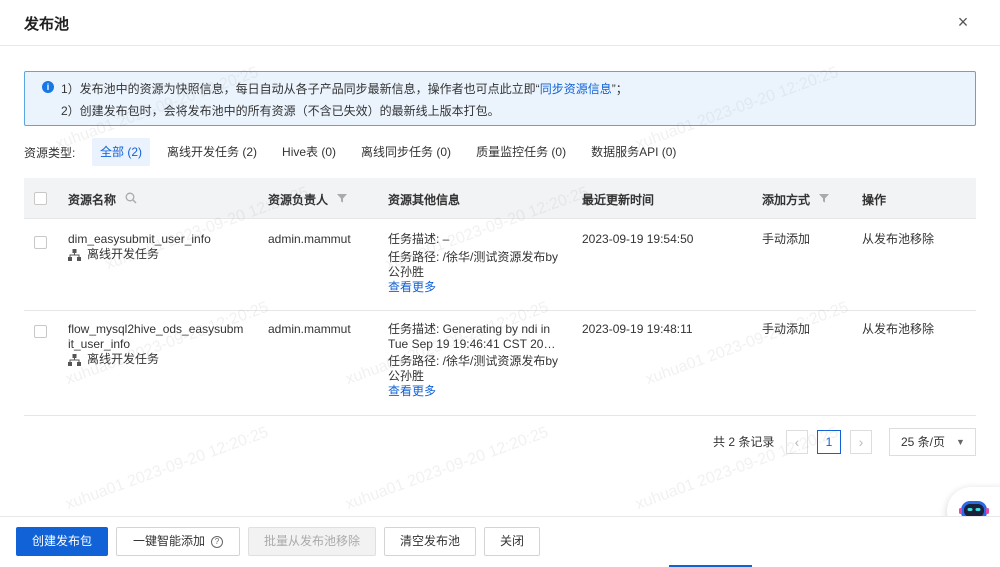 The image size is (1000, 567). I want to click on search-icon, so click(131, 198).